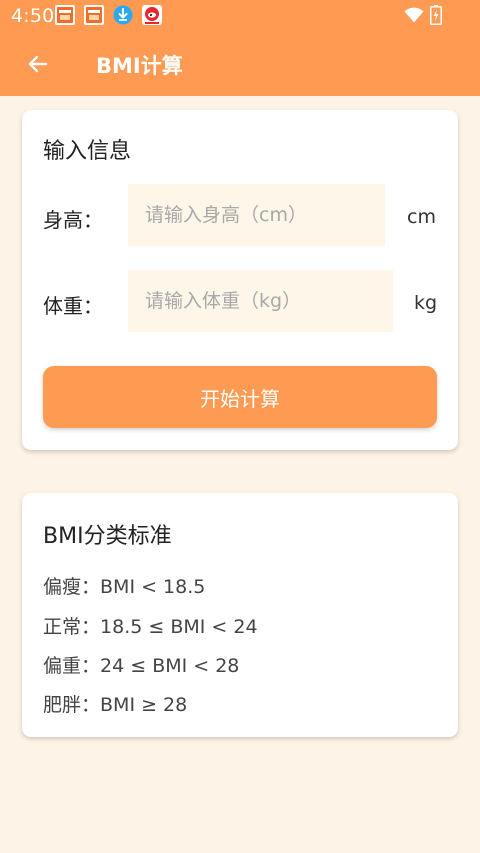  What do you see at coordinates (144, 705) in the screenshot?
I see `bmi-category-range: BMI ≥ 28` at bounding box center [144, 705].